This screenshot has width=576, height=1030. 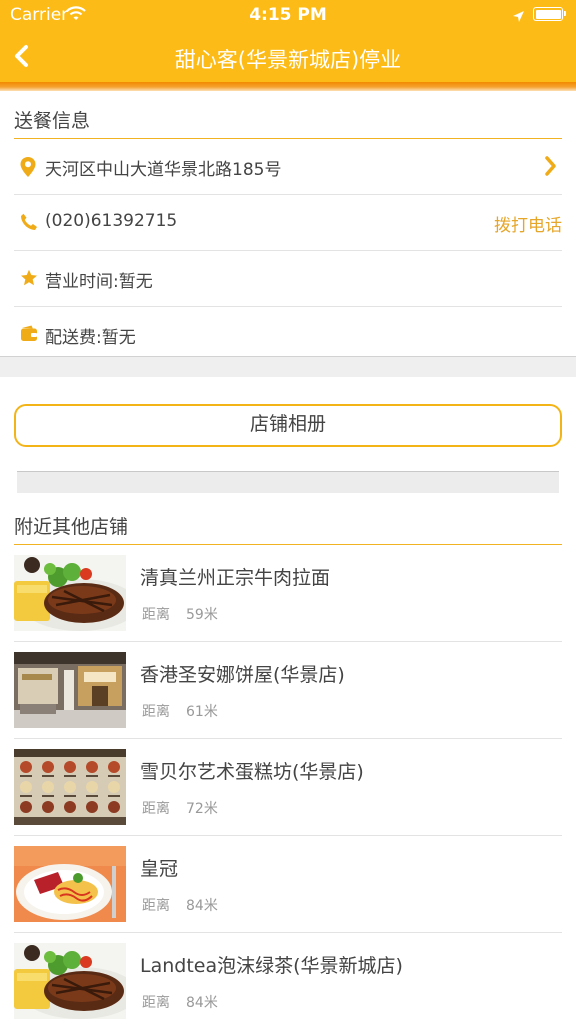 I want to click on distance-value: 72米, so click(x=202, y=809).